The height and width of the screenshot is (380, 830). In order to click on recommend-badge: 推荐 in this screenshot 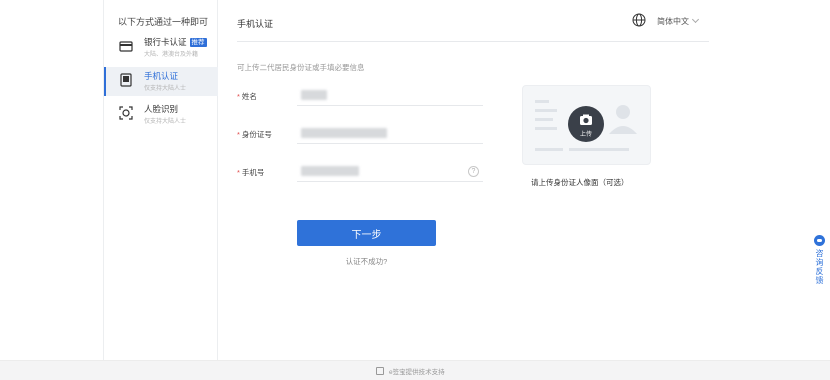, I will do `click(198, 42)`.